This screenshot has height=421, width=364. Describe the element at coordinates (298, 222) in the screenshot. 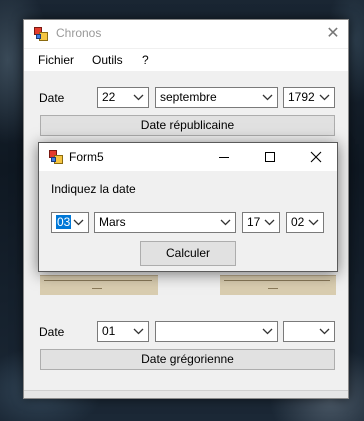

I see `minute-value: 02` at that location.